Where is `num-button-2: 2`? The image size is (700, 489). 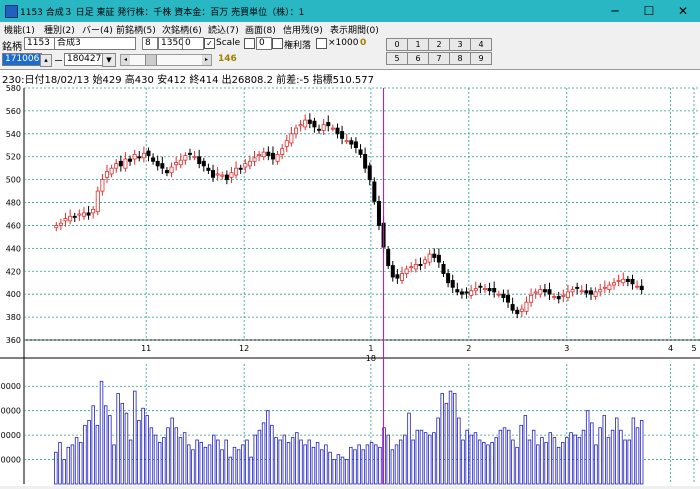
num-button-2: 2 is located at coordinates (439, 44).